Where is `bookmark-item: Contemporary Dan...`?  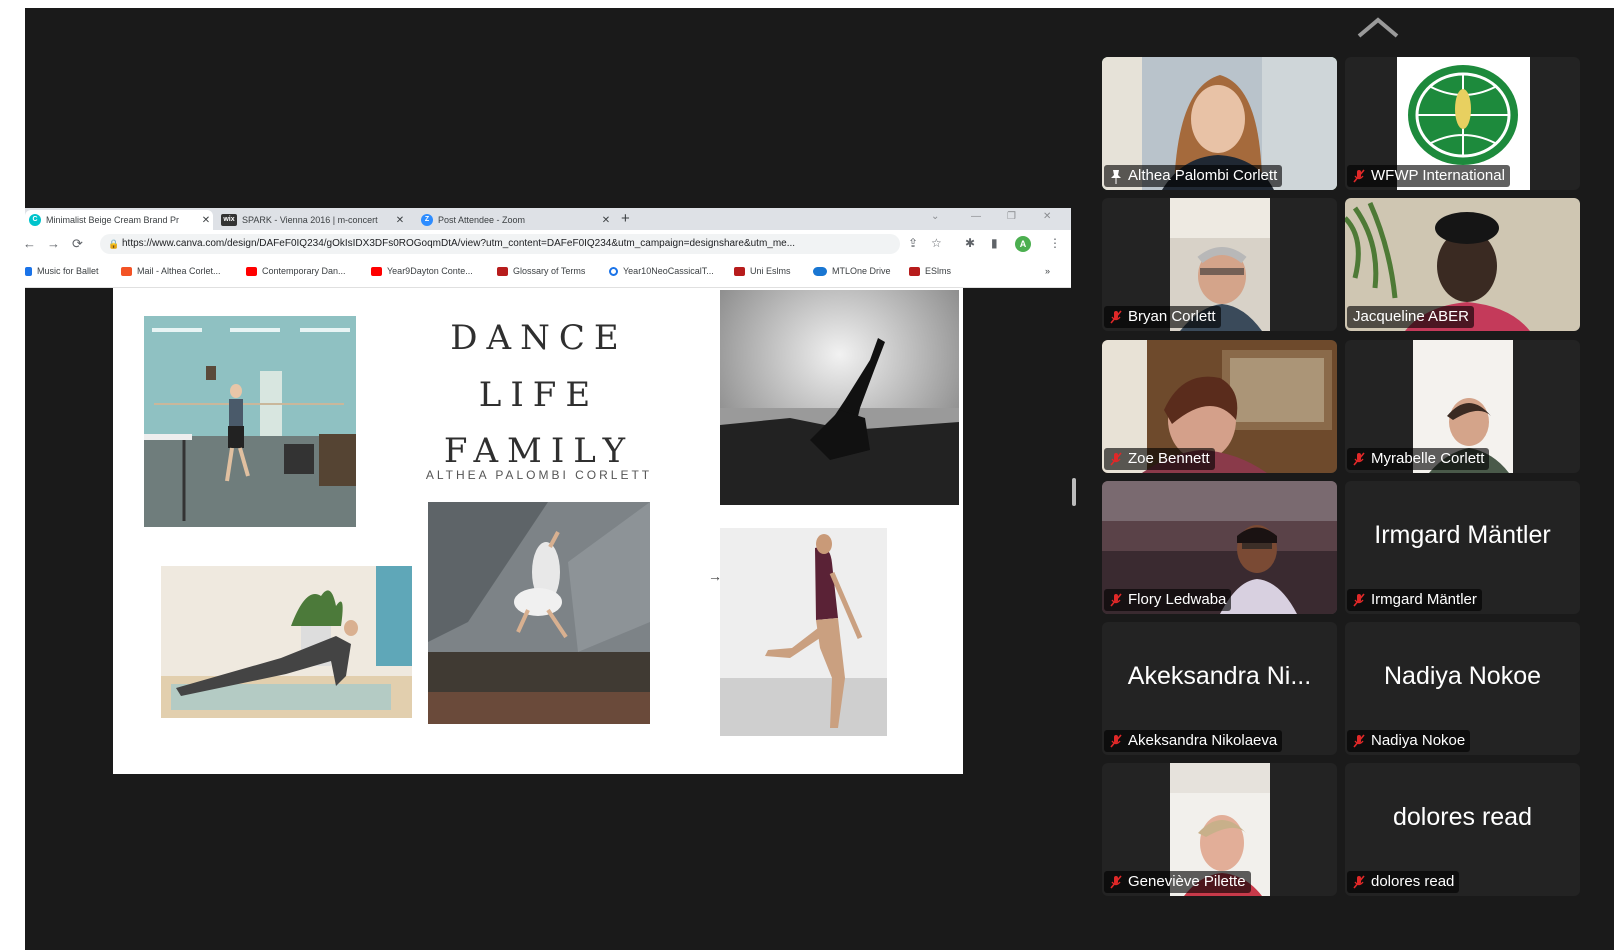
bookmark-item: Contemporary Dan... is located at coordinates (296, 271).